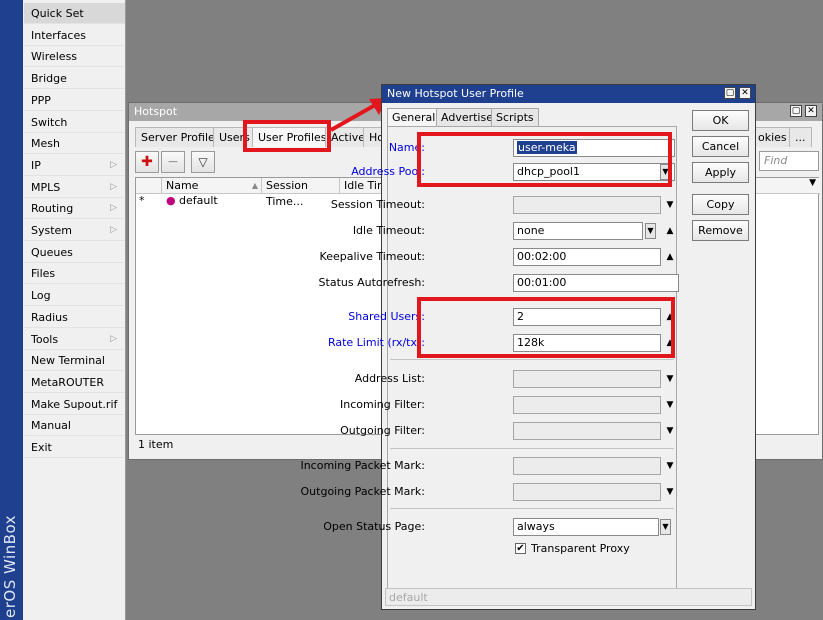 The height and width of the screenshot is (620, 823). What do you see at coordinates (52, 230) in the screenshot?
I see `sidebar-item-label: System` at bounding box center [52, 230].